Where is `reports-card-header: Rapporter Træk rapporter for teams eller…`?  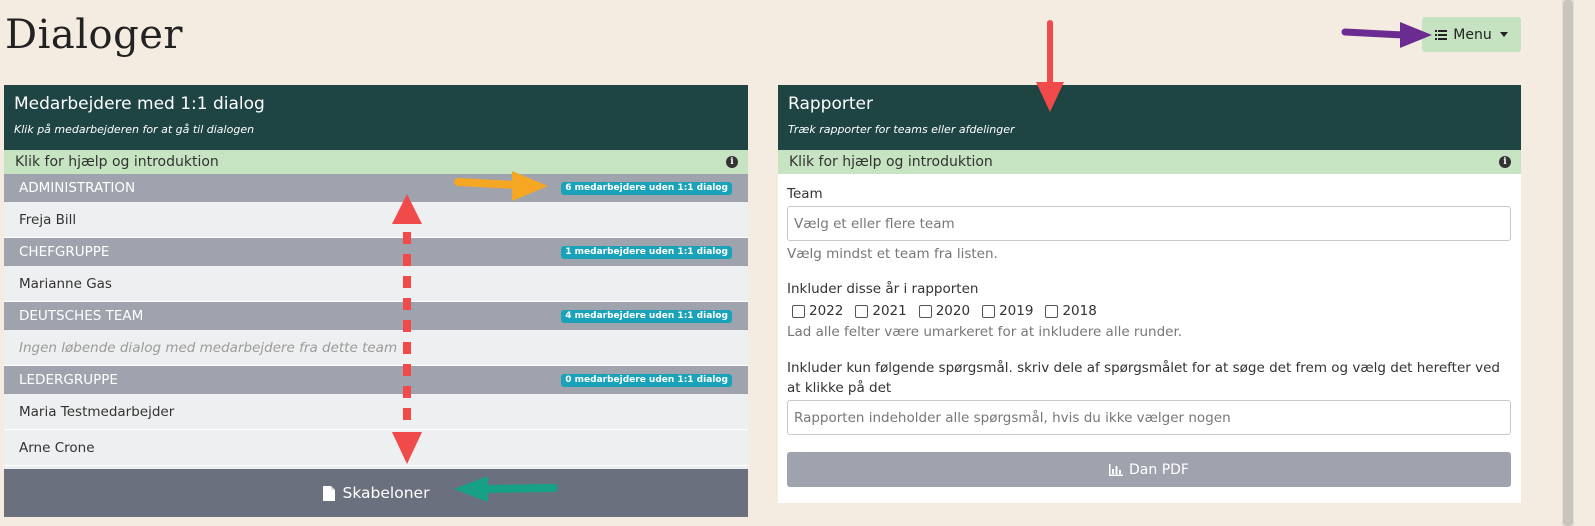
reports-card-header: Rapporter Træk rapporter for teams eller… is located at coordinates (1149, 117).